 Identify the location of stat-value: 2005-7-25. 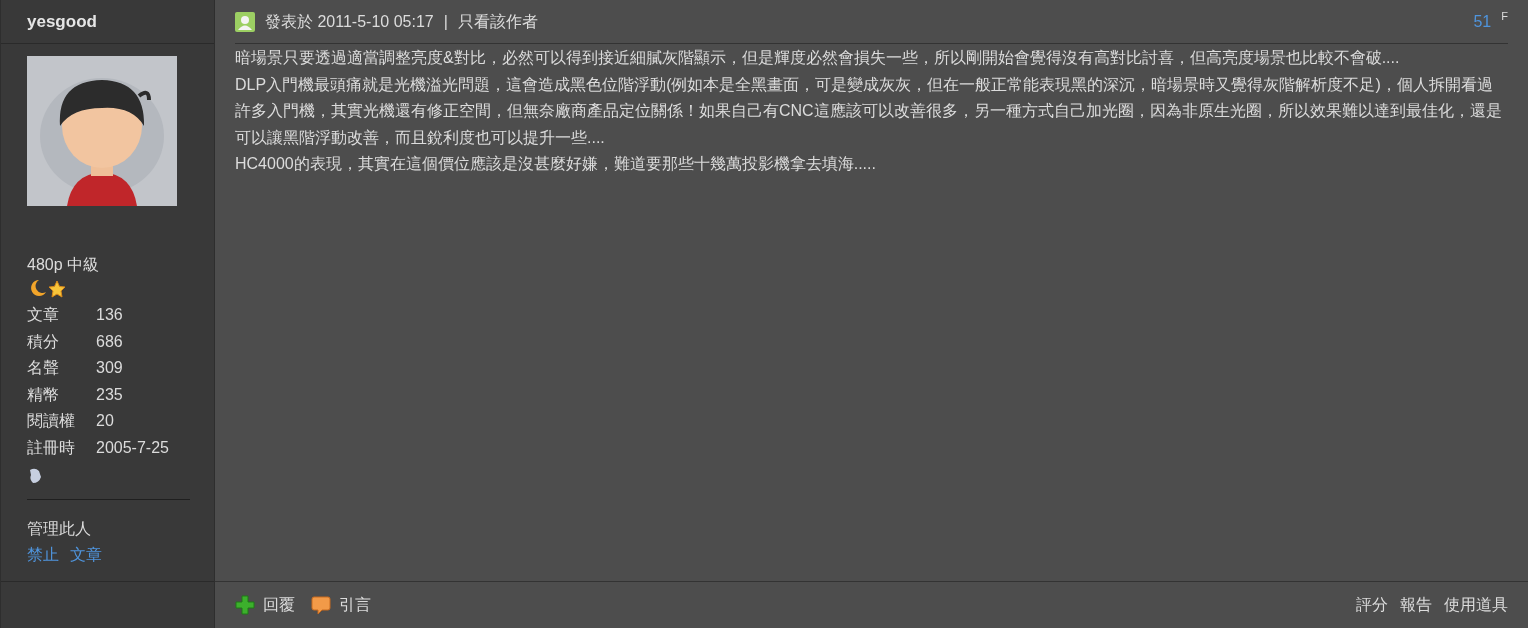
(133, 447).